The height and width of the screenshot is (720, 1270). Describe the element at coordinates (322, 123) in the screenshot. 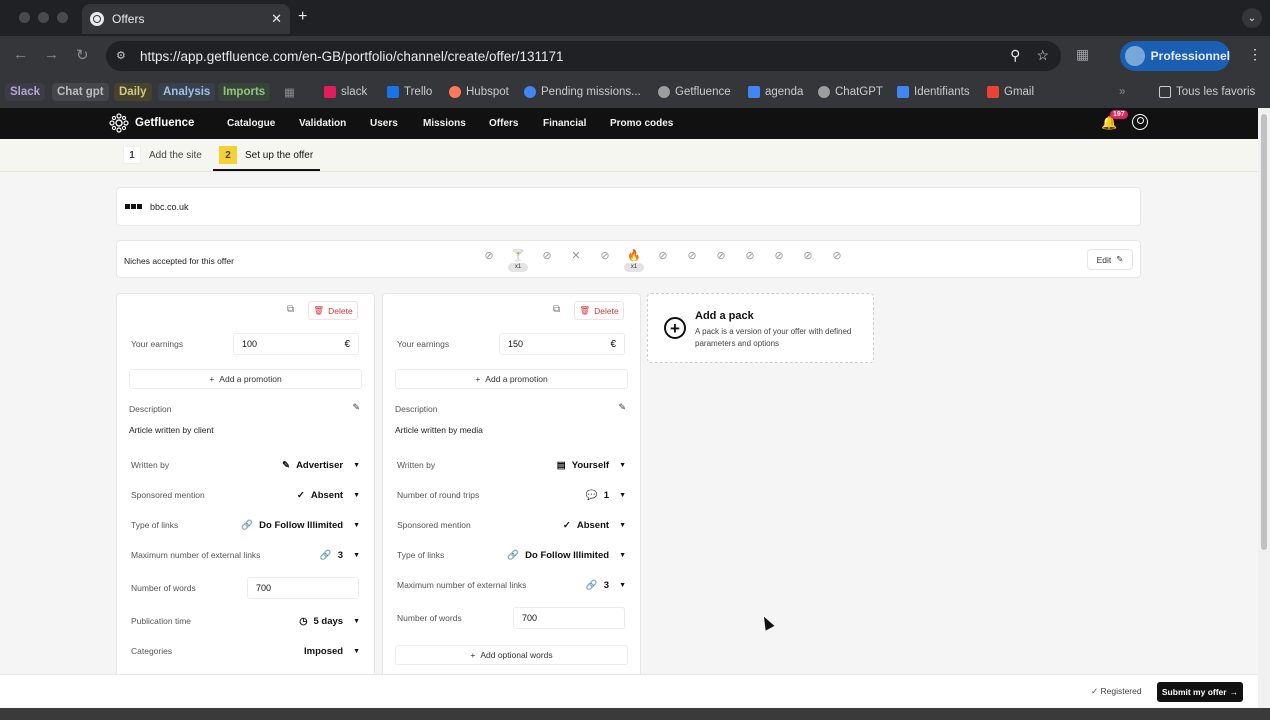

I see `nav-validation: Validation` at that location.